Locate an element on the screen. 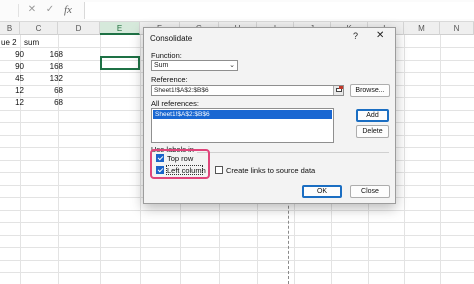 Image resolution: width=474 pixels, height=284 pixels. label-options-highlight is located at coordinates (180, 164).